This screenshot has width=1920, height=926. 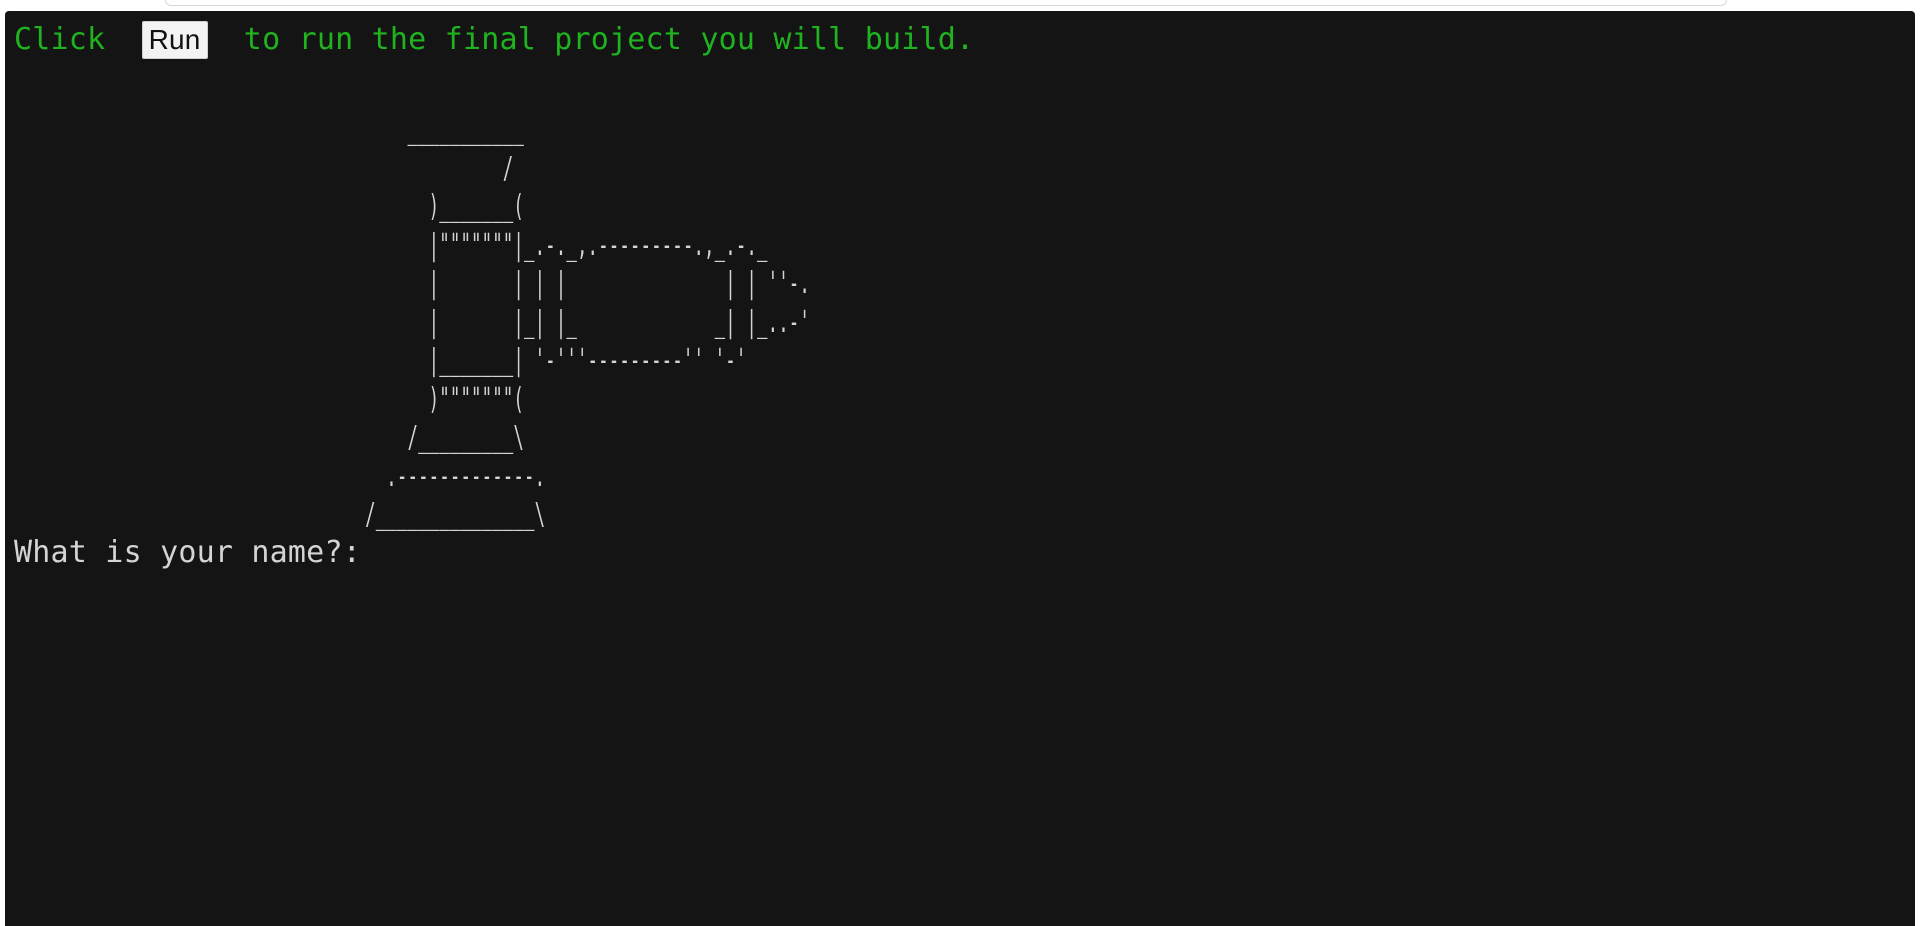 I want to click on run-button: Run, so click(x=174, y=40).